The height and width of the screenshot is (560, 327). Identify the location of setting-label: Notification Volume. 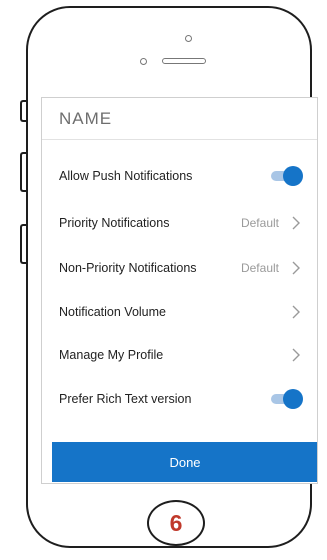
(113, 312).